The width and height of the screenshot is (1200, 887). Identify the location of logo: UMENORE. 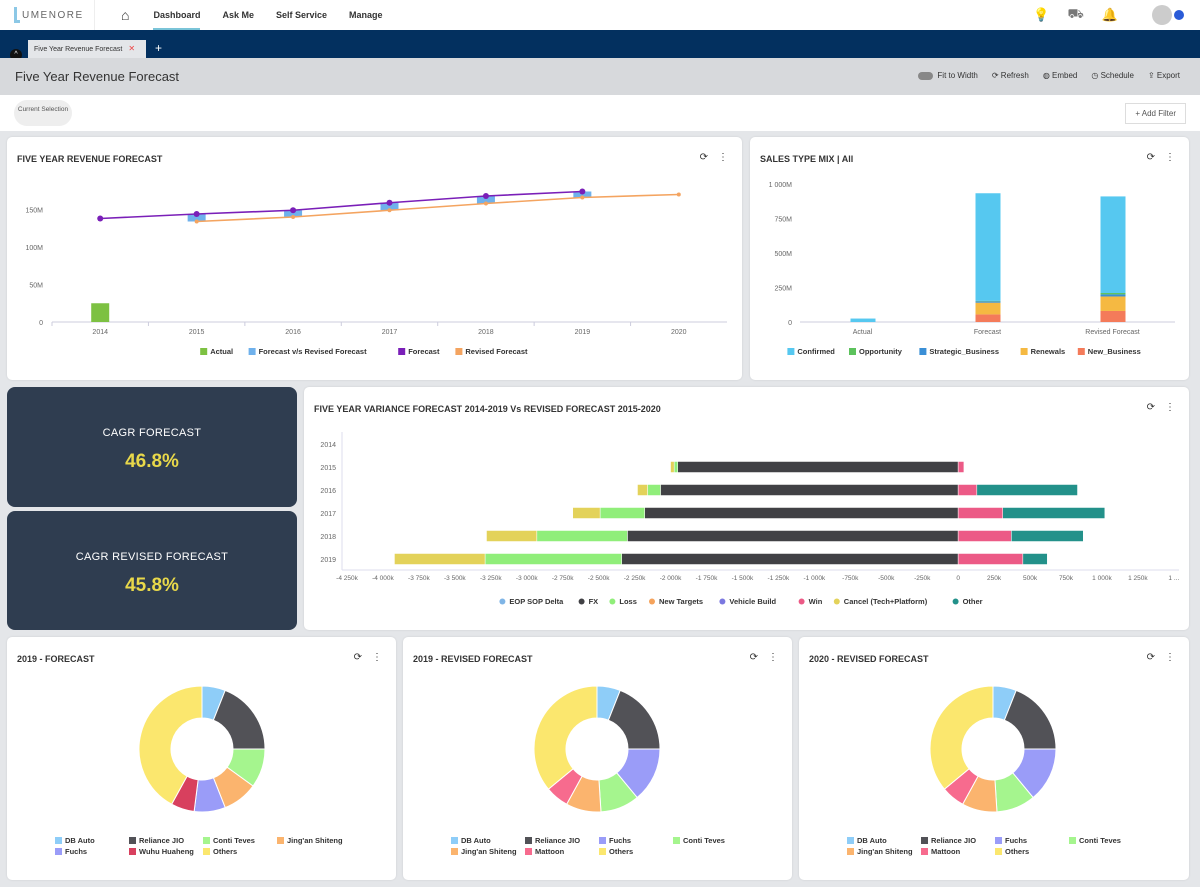
(47, 15).